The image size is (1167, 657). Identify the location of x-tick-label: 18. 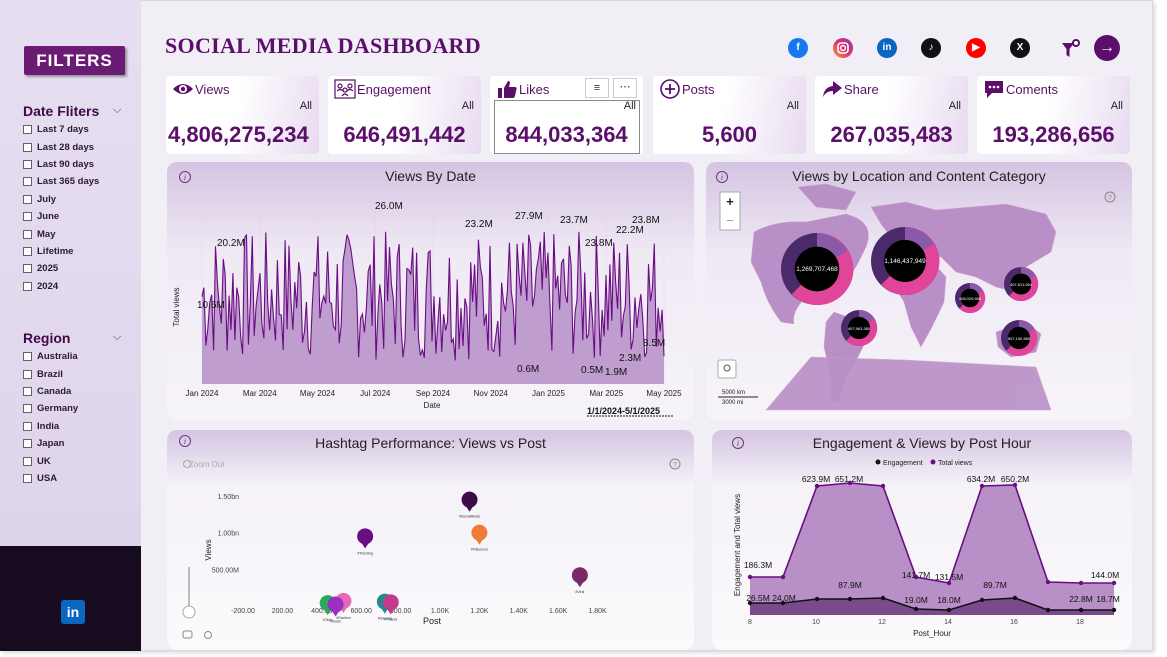
(1080, 622).